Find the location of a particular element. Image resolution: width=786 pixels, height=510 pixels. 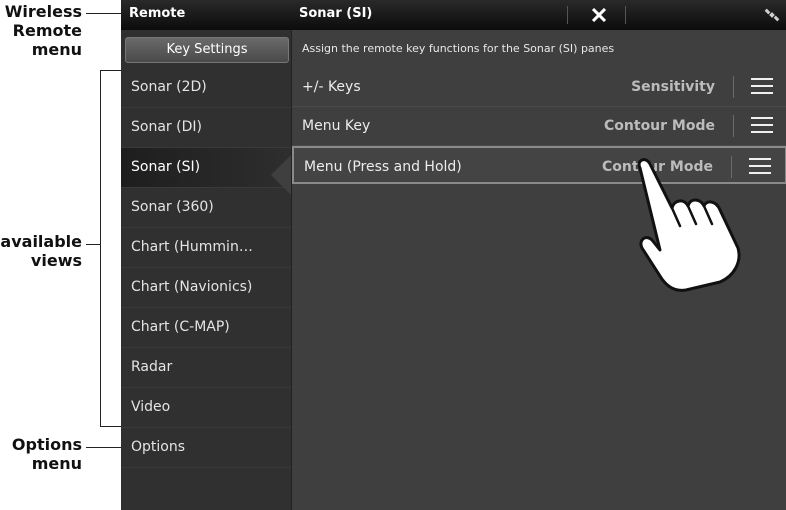

callout-line-3: menu is located at coordinates (56, 49).